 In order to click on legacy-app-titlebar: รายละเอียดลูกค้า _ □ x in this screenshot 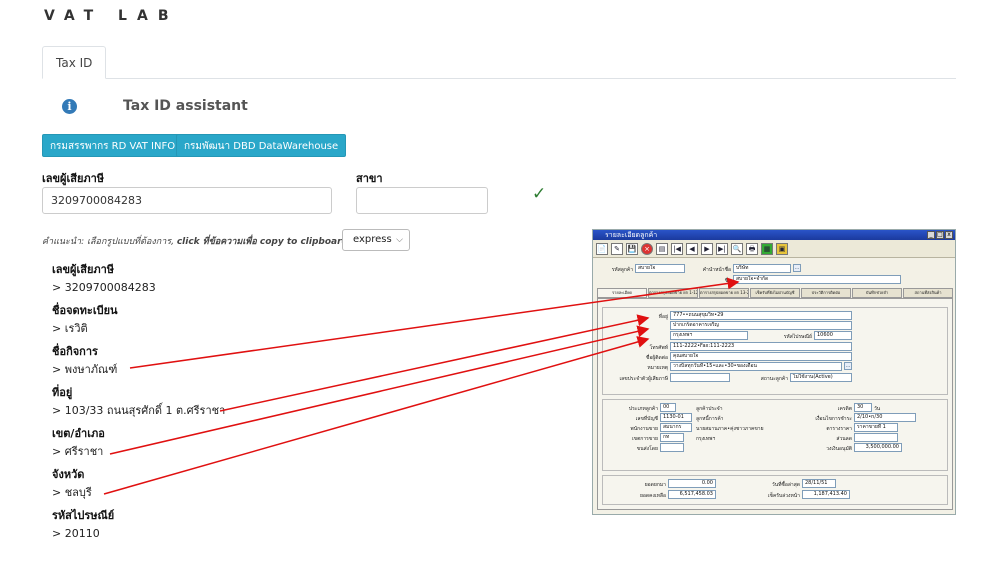, I will do `click(774, 235)`.